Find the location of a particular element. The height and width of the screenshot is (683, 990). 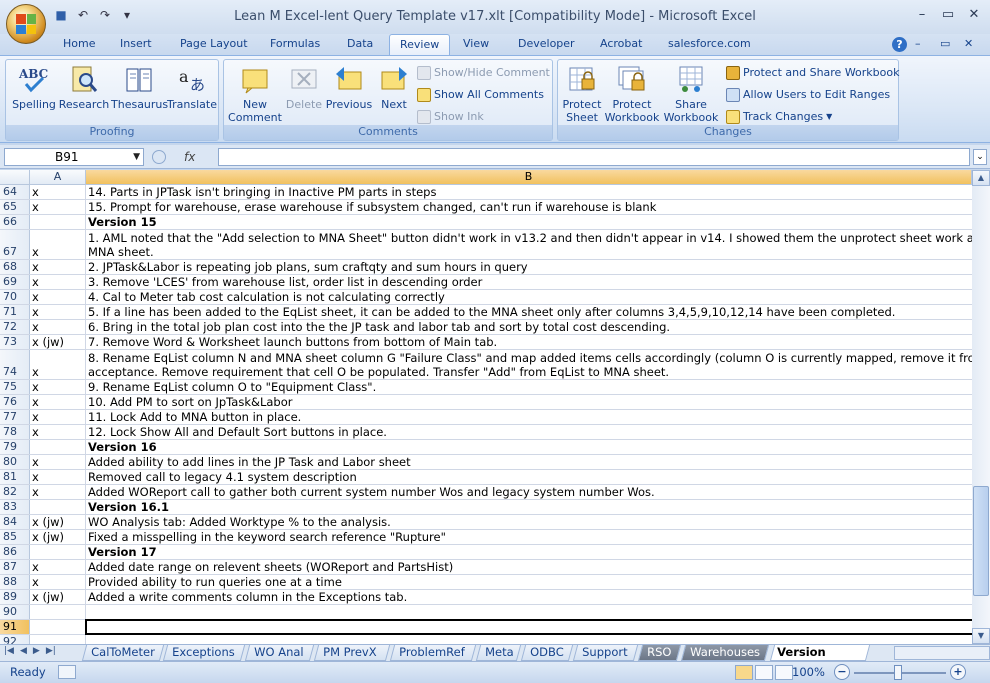

minimize-button: – is located at coordinates (922, 15).